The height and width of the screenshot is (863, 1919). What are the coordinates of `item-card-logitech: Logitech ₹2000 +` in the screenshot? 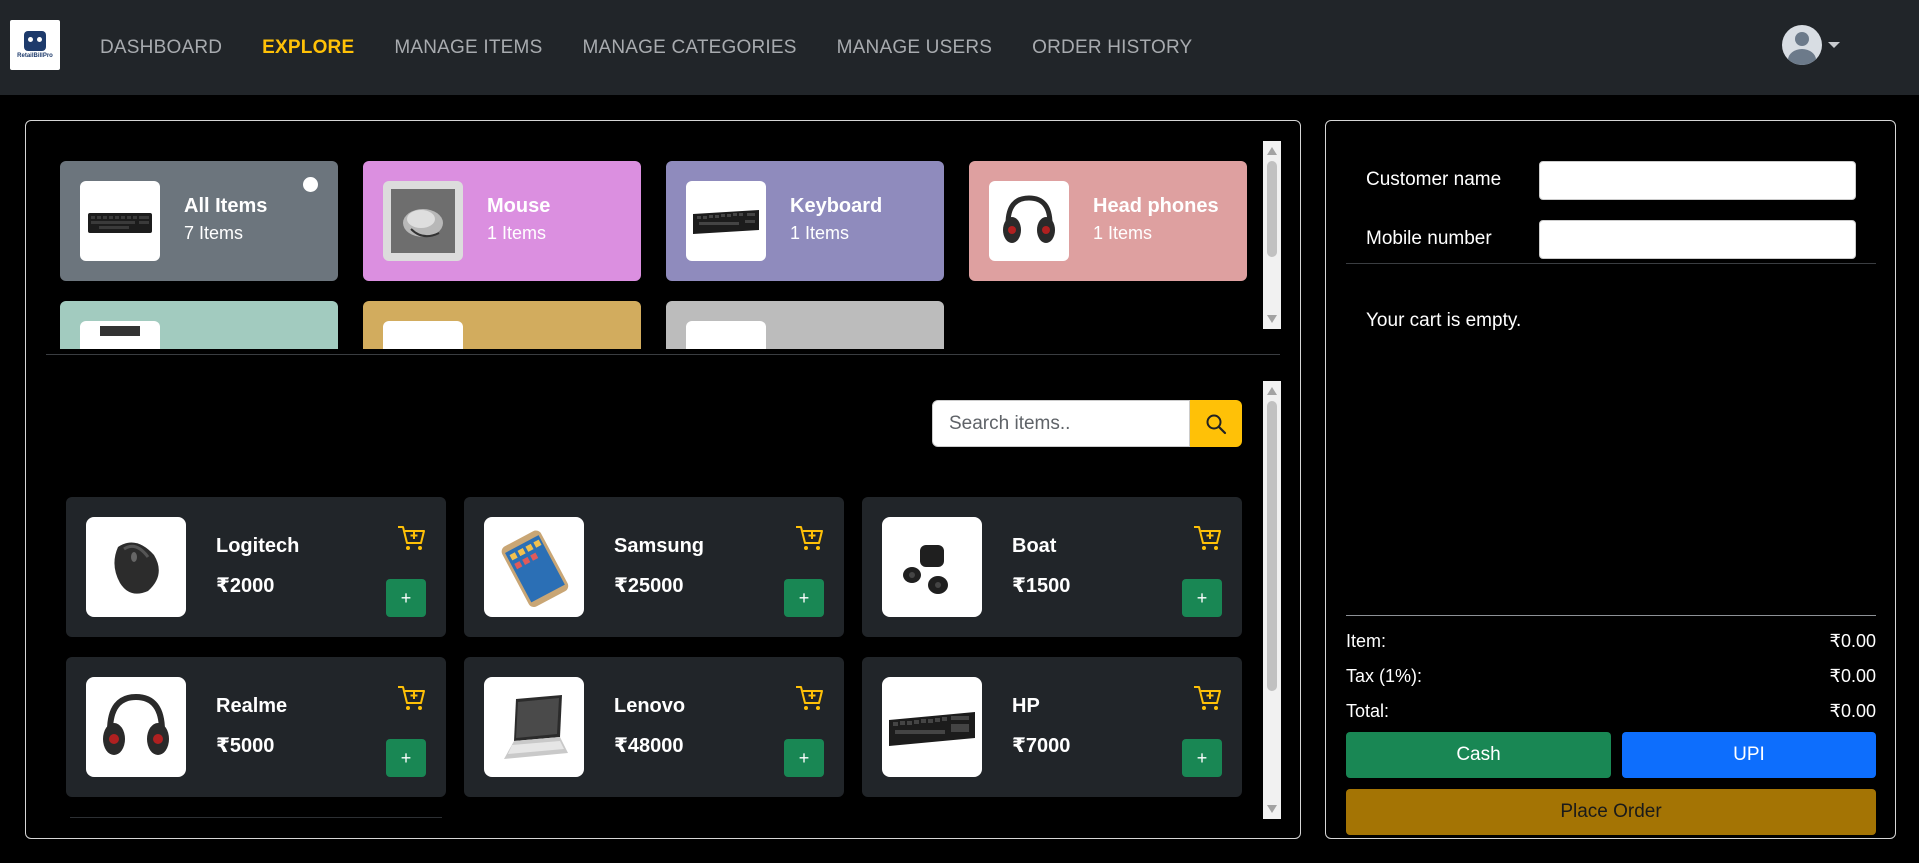 It's located at (256, 567).